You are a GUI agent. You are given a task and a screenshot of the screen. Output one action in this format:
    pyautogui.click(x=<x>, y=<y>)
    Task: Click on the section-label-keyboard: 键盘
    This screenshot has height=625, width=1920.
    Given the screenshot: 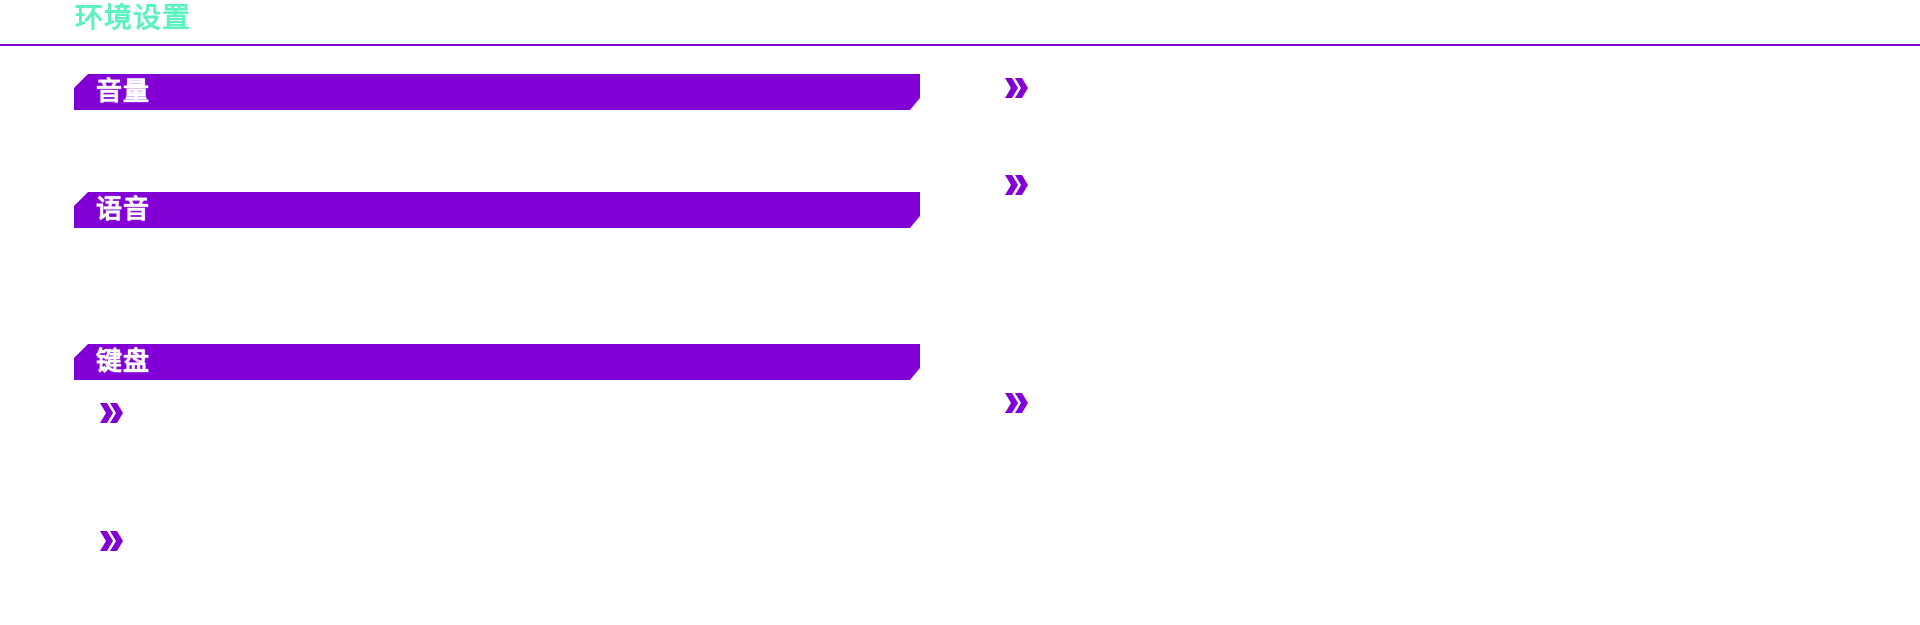 What is the action you would take?
    pyautogui.click(x=123, y=362)
    